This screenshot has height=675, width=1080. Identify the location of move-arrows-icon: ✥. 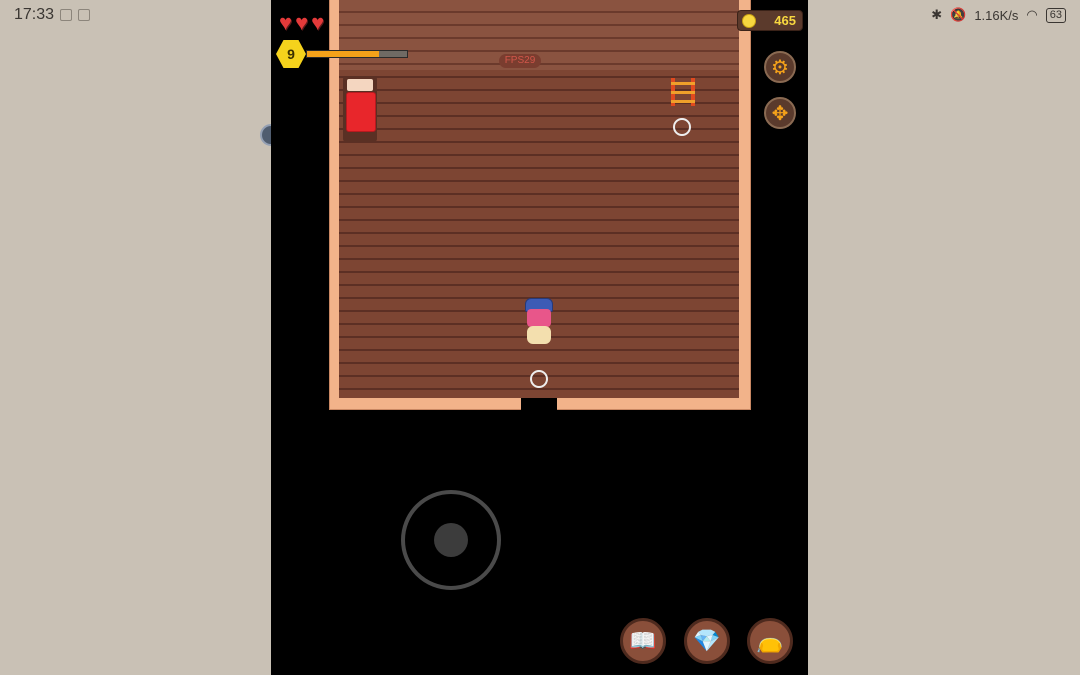
(780, 113).